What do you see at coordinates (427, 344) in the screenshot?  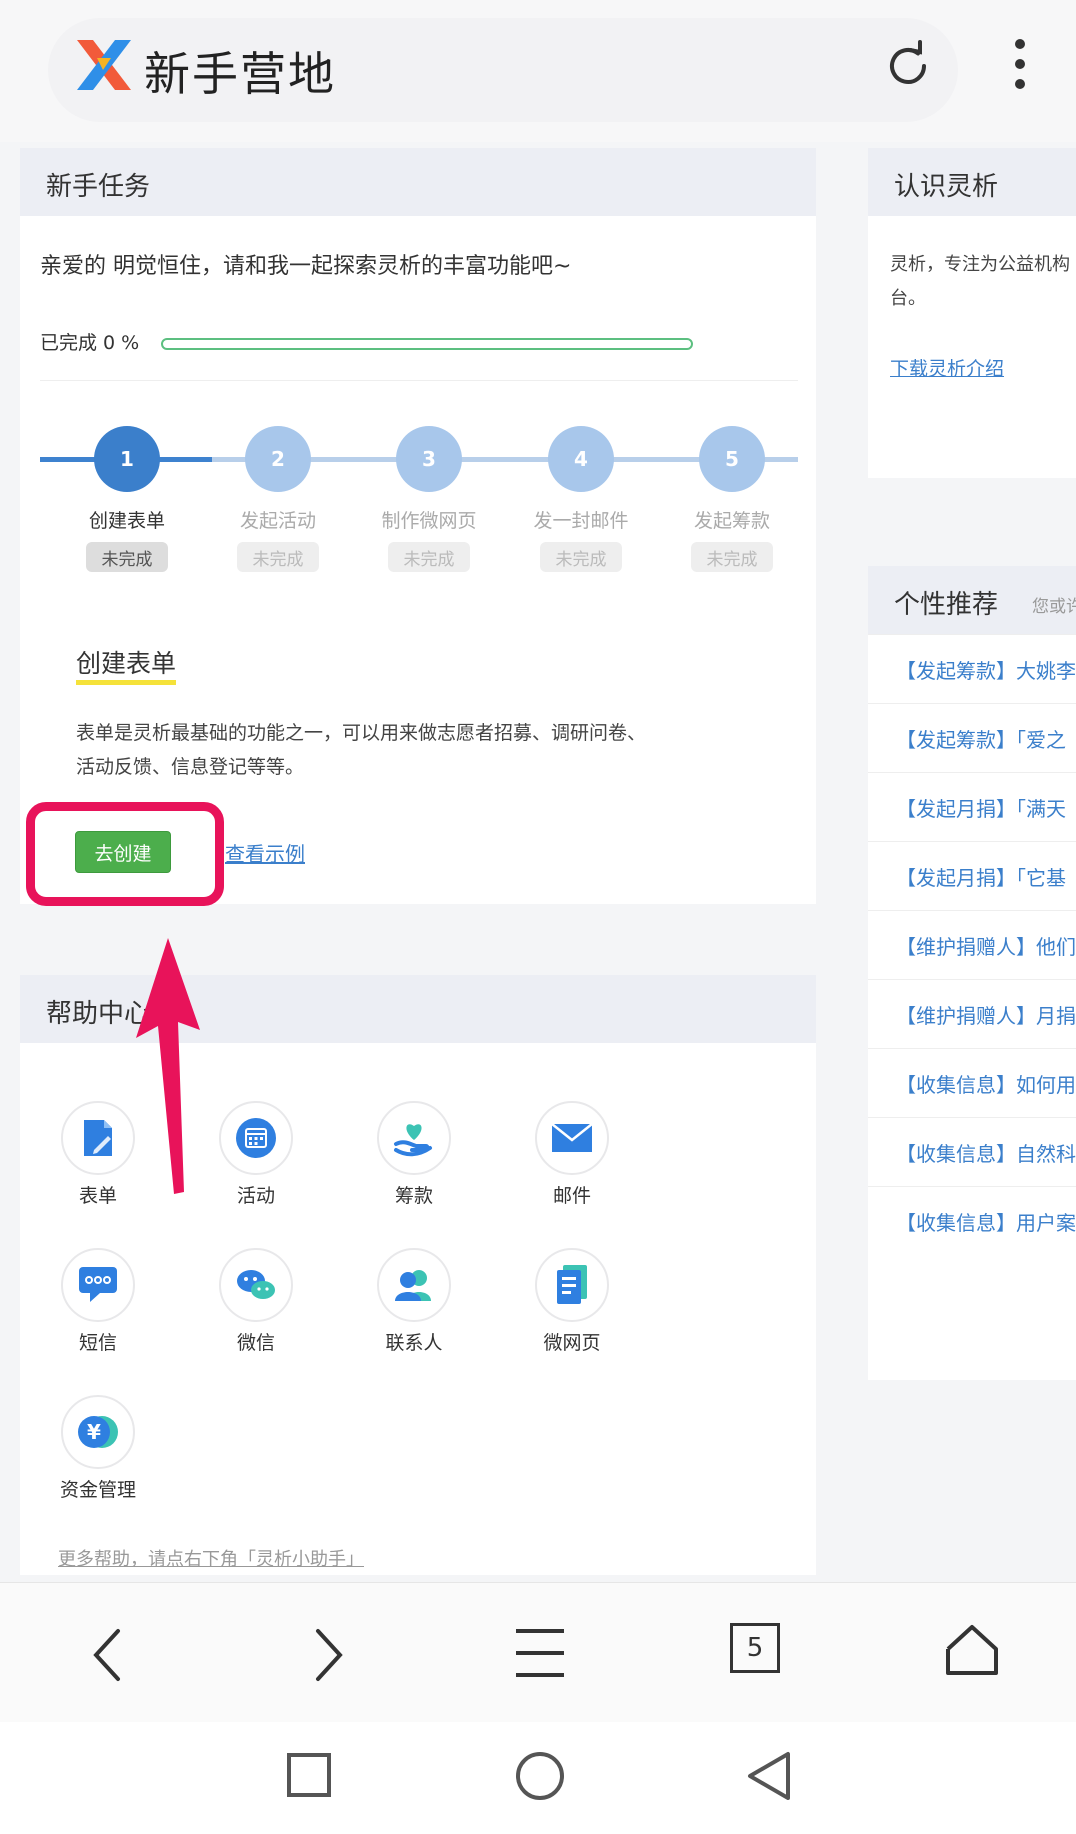 I see `progress-bar` at bounding box center [427, 344].